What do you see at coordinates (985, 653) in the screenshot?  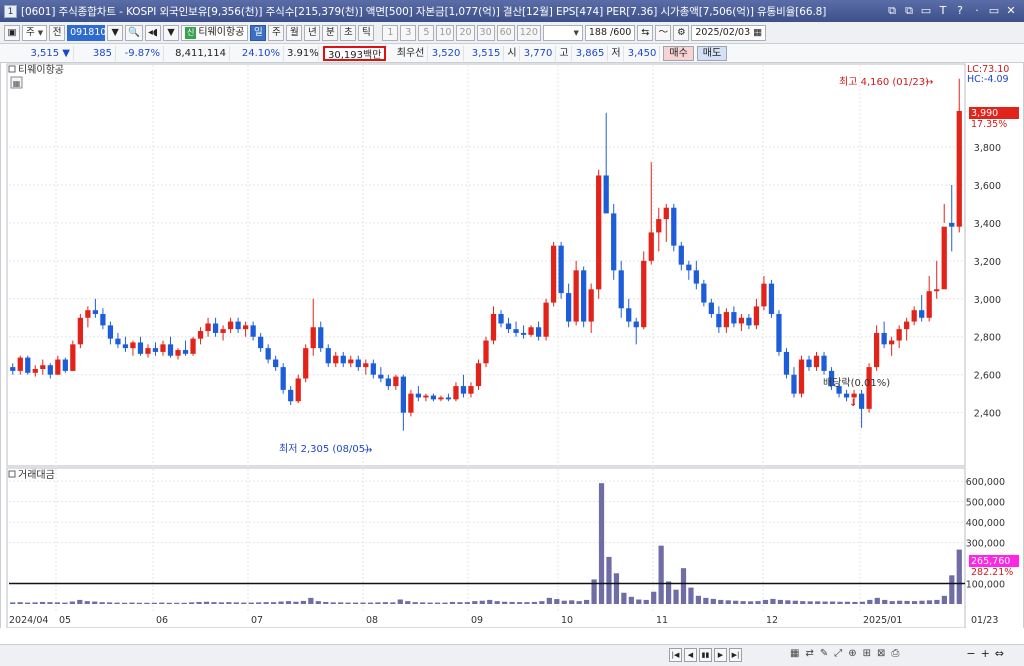 I see `zoom-in-icon: +` at bounding box center [985, 653].